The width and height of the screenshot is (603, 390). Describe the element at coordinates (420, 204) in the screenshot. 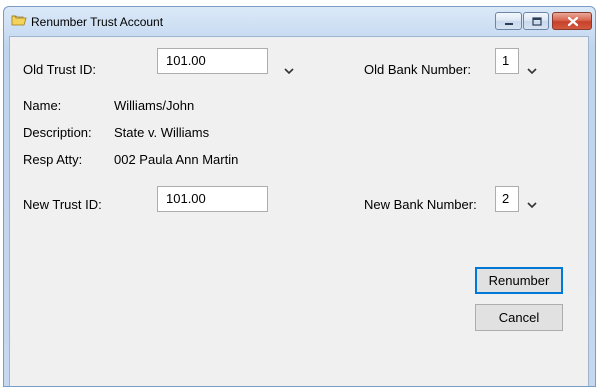

I see `new-bank-number-label: New Bank Number:` at that location.